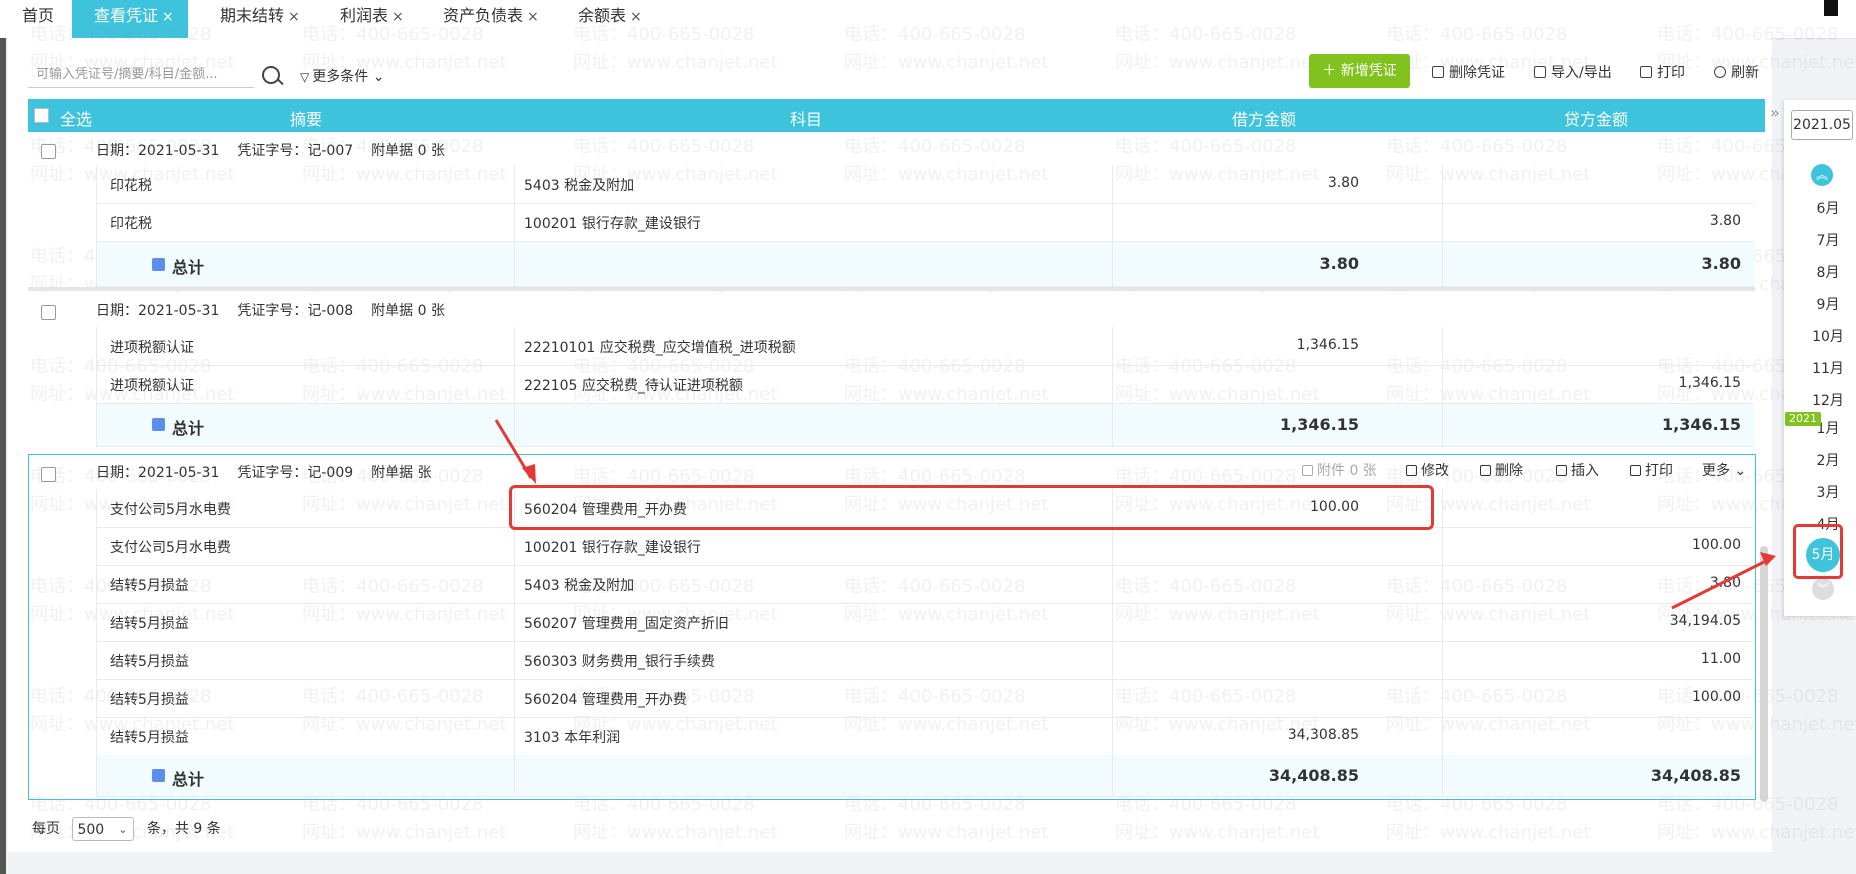  I want to click on pagination: 每页 500 ⌄ 条，共 9 条, so click(126, 829).